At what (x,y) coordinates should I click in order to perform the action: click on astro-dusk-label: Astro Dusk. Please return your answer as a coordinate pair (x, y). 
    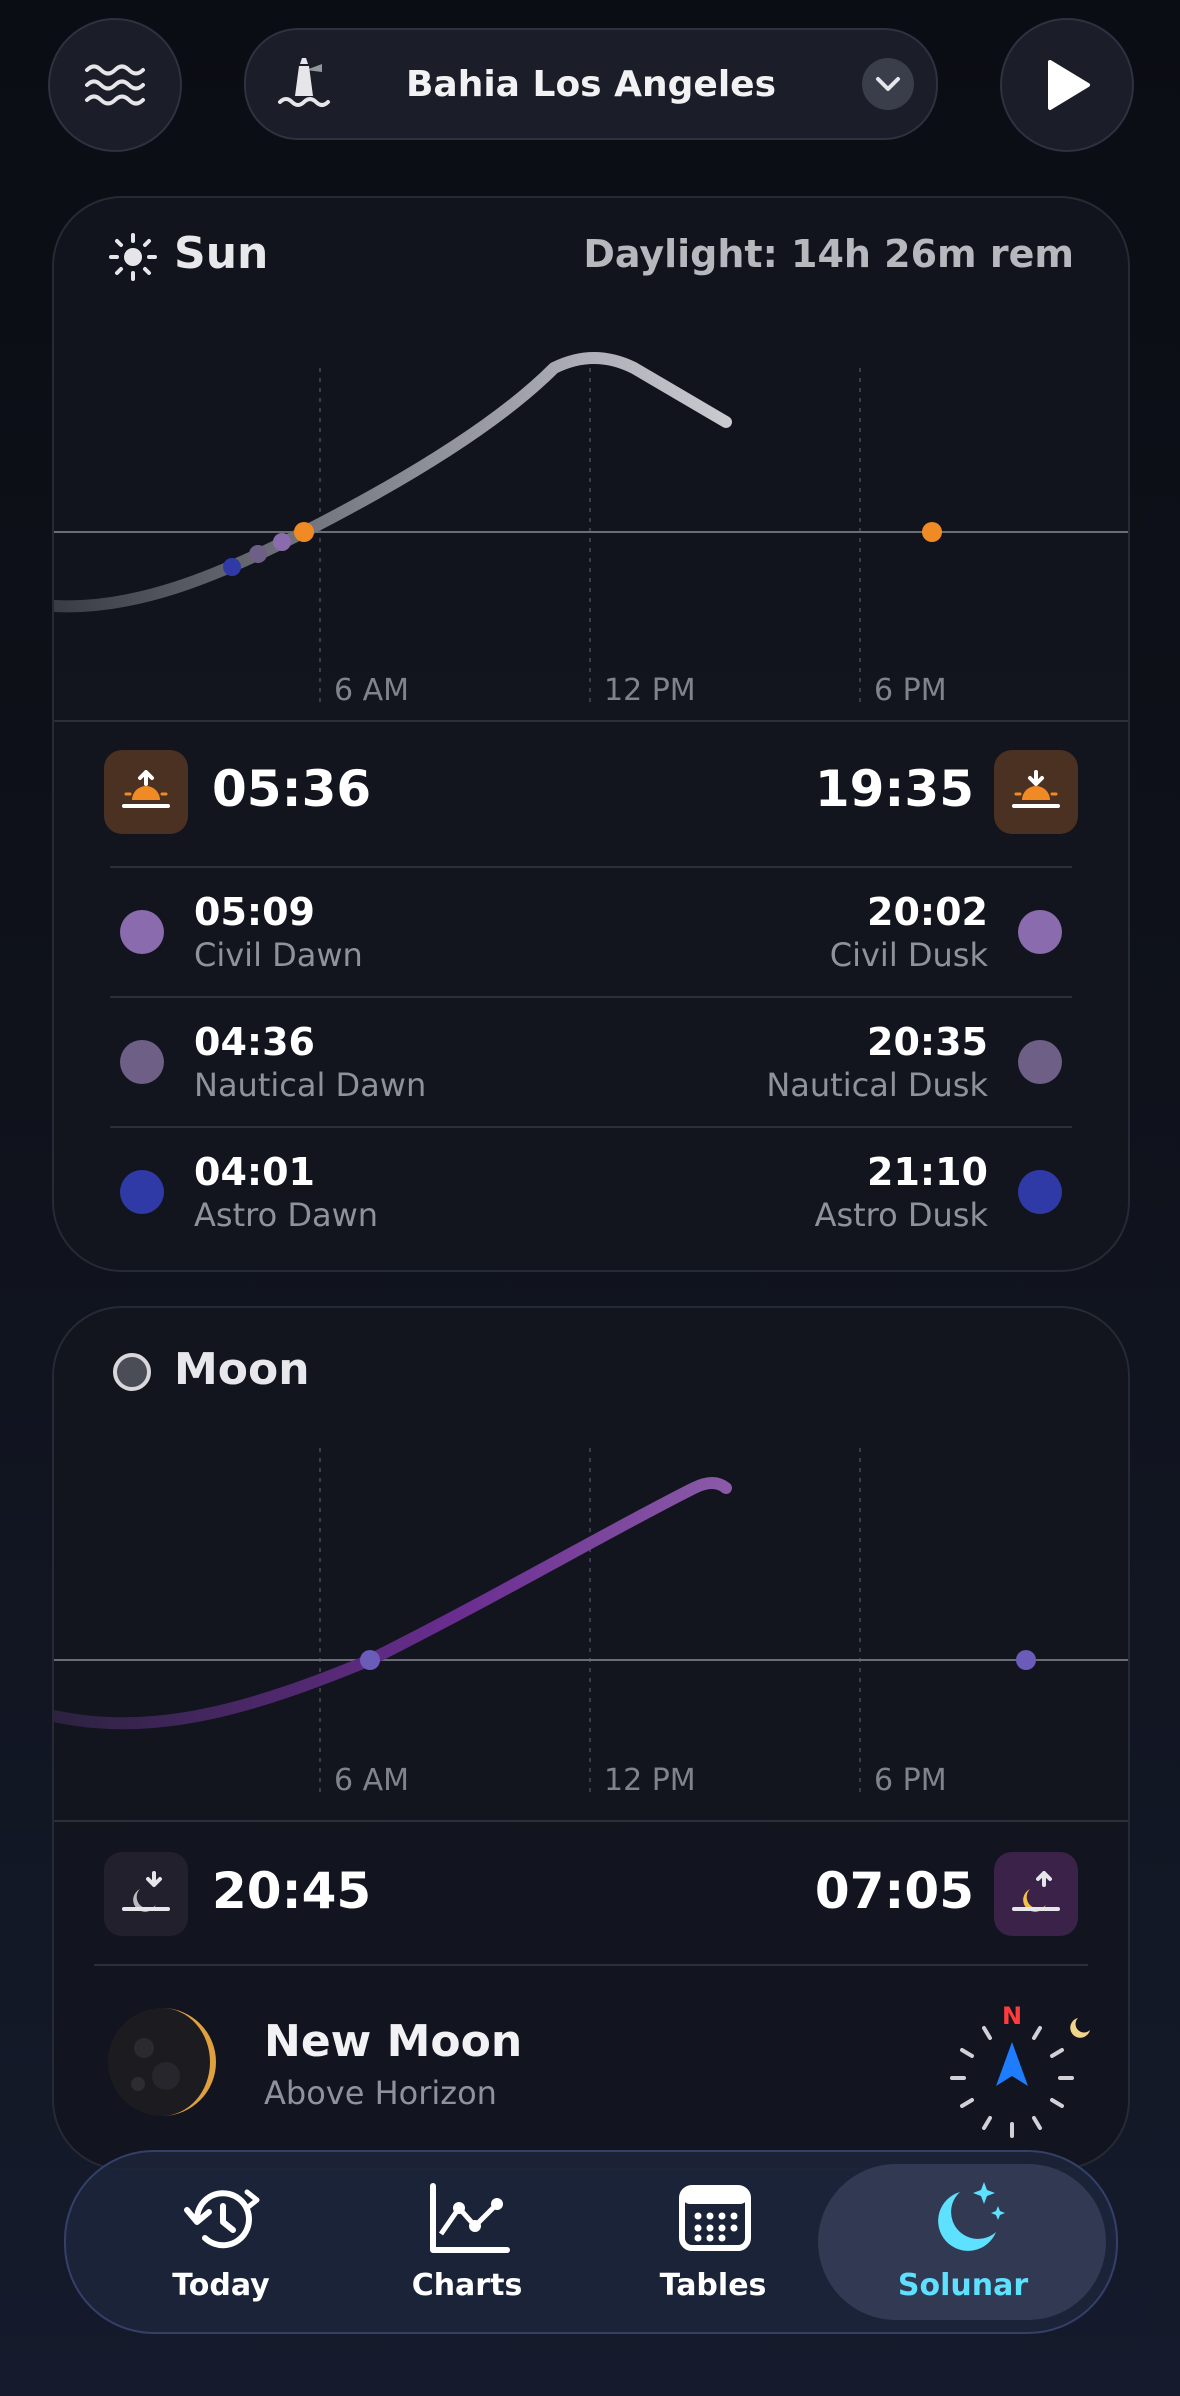
    Looking at the image, I should click on (901, 1215).